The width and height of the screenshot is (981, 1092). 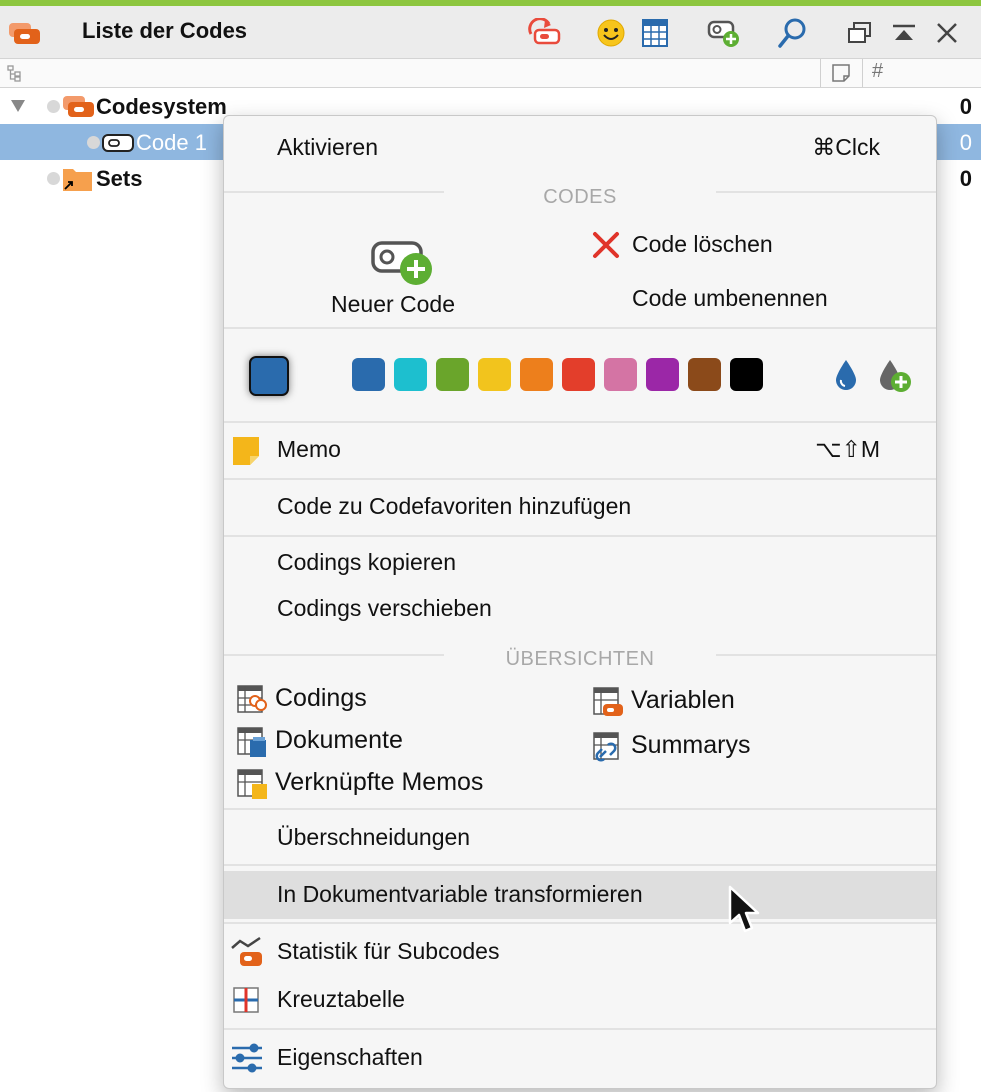 What do you see at coordinates (374, 837) in the screenshot?
I see `menu-item-label: Überschneidungen` at bounding box center [374, 837].